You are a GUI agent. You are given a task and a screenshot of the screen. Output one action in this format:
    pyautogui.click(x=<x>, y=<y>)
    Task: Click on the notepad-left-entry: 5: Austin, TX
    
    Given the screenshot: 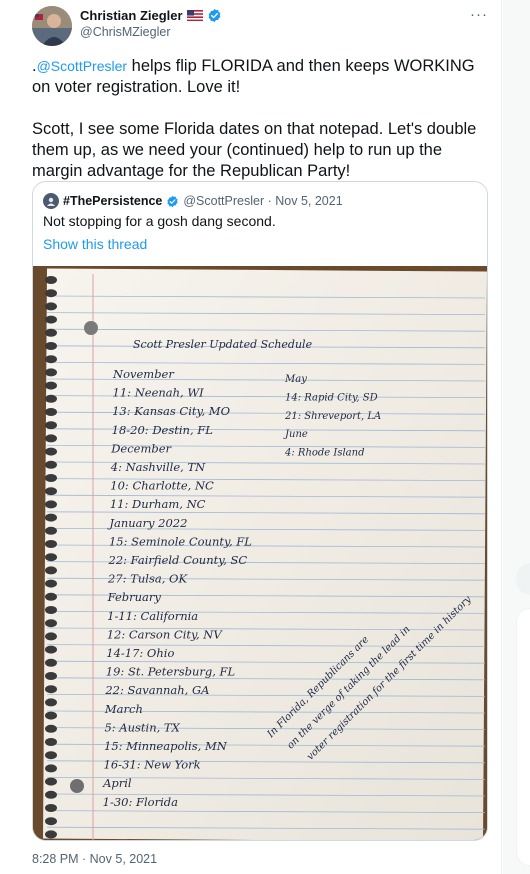 What is the action you would take?
    pyautogui.click(x=142, y=727)
    